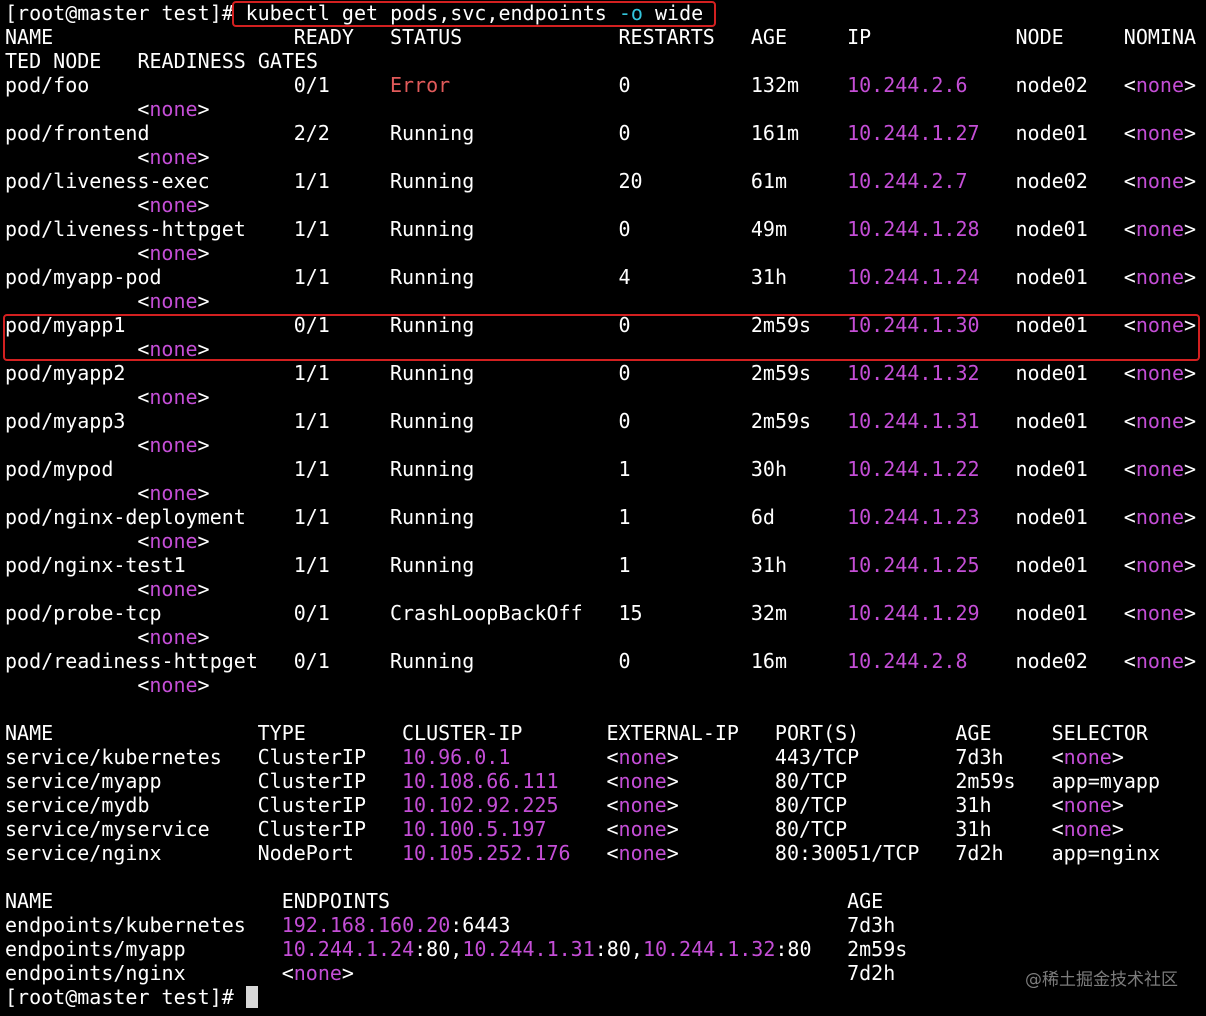  Describe the element at coordinates (486, 853) in the screenshot. I see `service-cluster-ip: 10.105.252.176` at that location.